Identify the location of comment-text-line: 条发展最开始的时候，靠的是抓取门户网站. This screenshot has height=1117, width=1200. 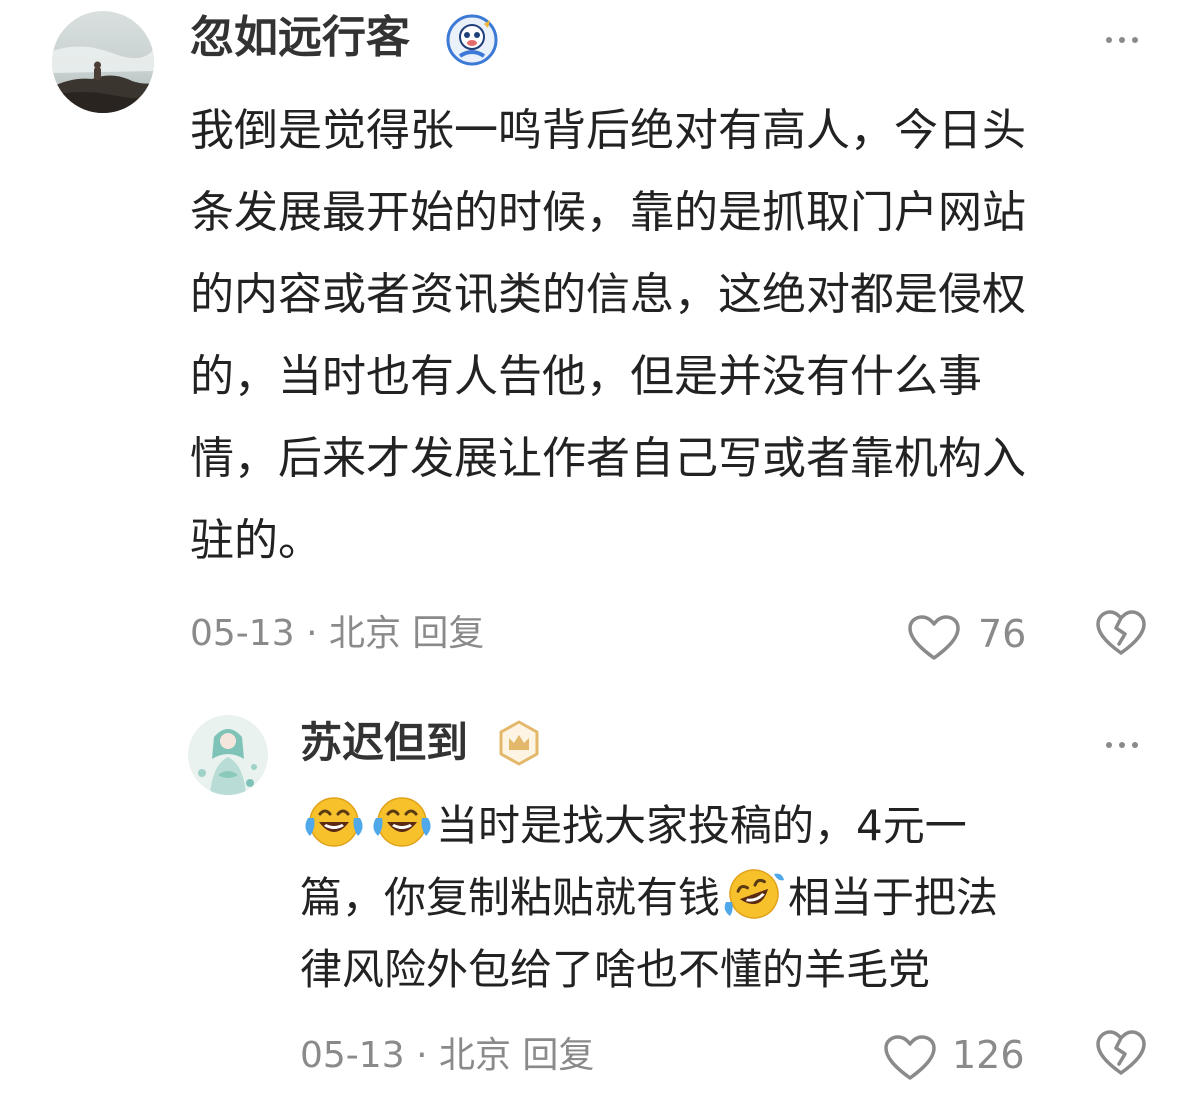
(608, 212).